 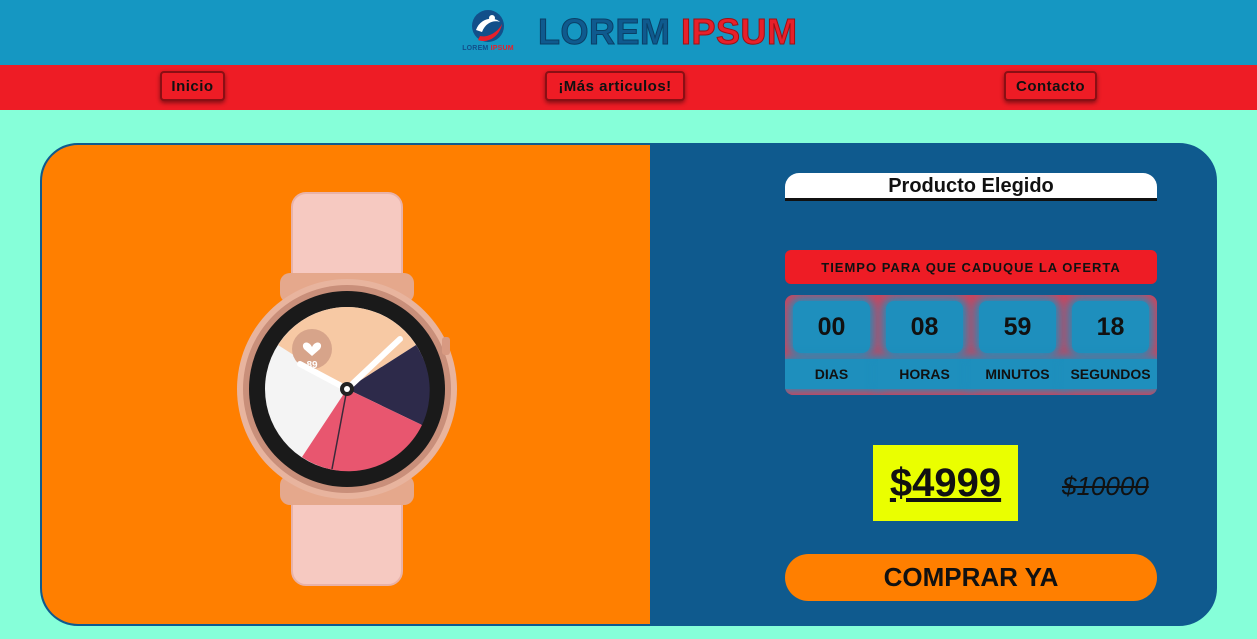 What do you see at coordinates (502, 48) in the screenshot?
I see `logo-text-ipsum: IPSUM` at bounding box center [502, 48].